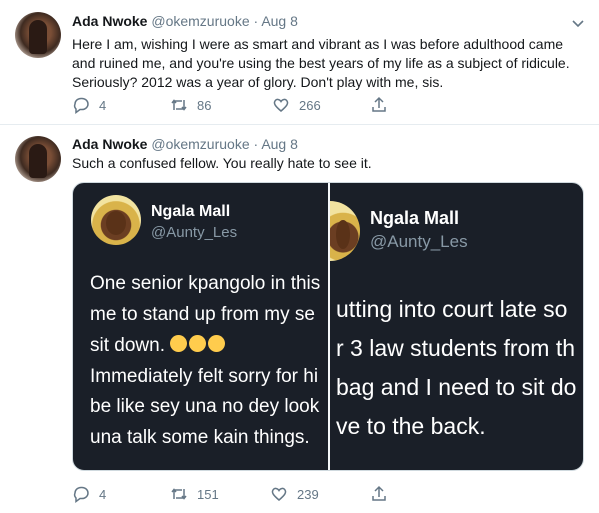  Describe the element at coordinates (202, 314) in the screenshot. I see `embedded-text-line: me to stand up from my se` at that location.